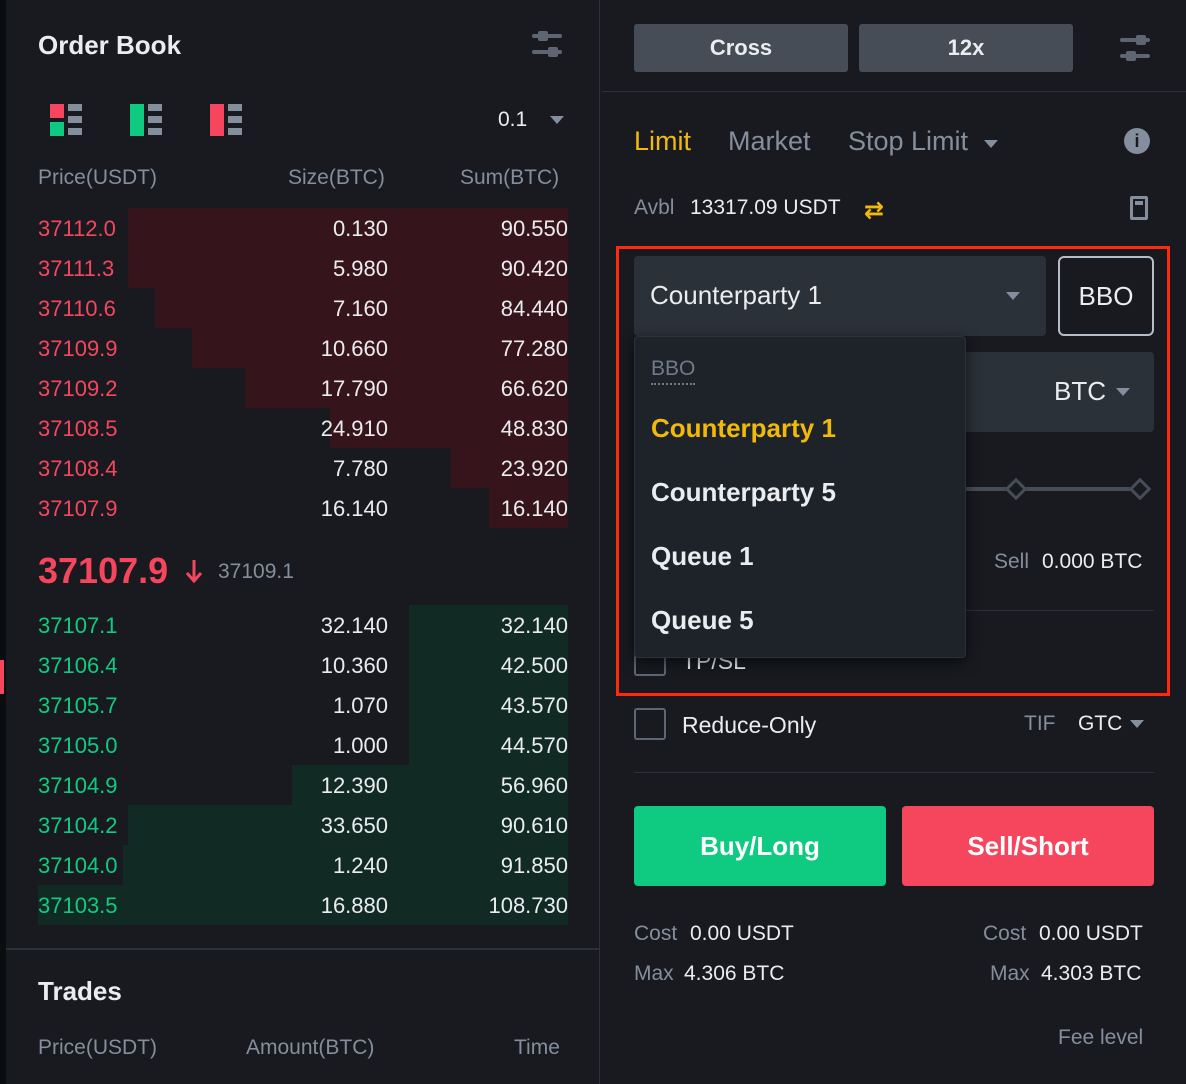  I want to click on tab-limit: Limit, so click(662, 141).